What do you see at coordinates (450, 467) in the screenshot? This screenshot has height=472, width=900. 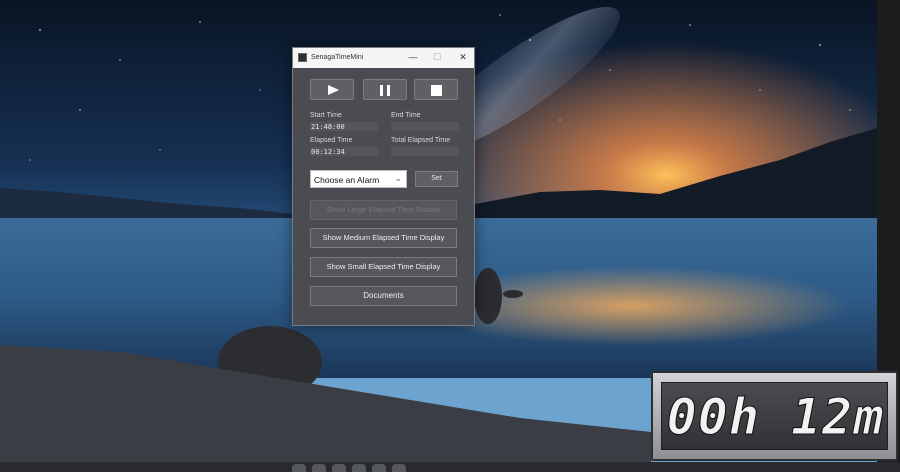 I see `taskbar` at bounding box center [450, 467].